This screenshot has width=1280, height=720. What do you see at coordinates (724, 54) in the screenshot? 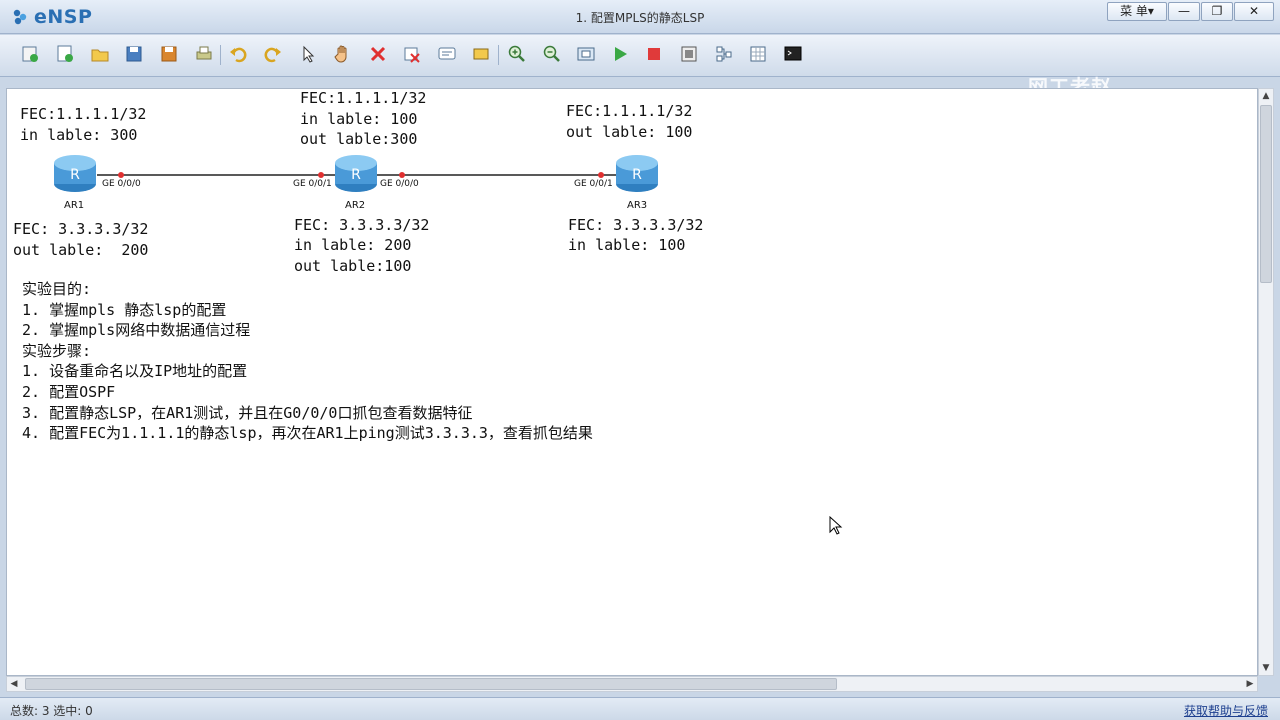
I see `topology-icon` at bounding box center [724, 54].